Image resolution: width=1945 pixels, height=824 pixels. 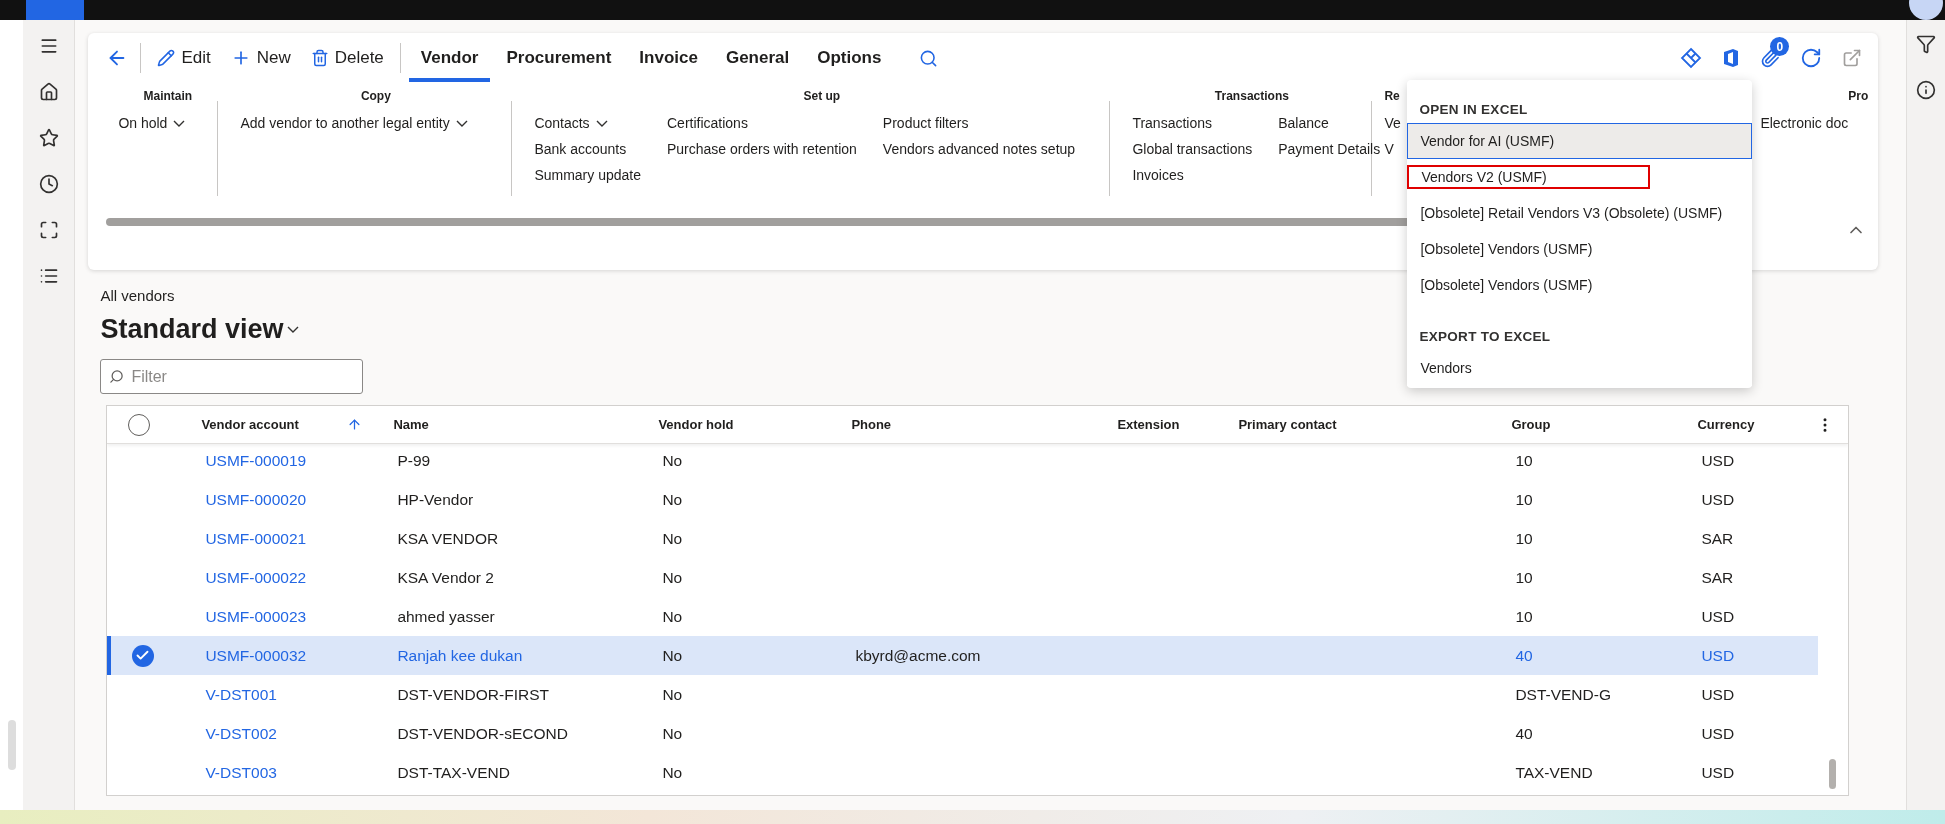 What do you see at coordinates (979, 123) in the screenshot?
I see `ribbon-item: Product filters` at bounding box center [979, 123].